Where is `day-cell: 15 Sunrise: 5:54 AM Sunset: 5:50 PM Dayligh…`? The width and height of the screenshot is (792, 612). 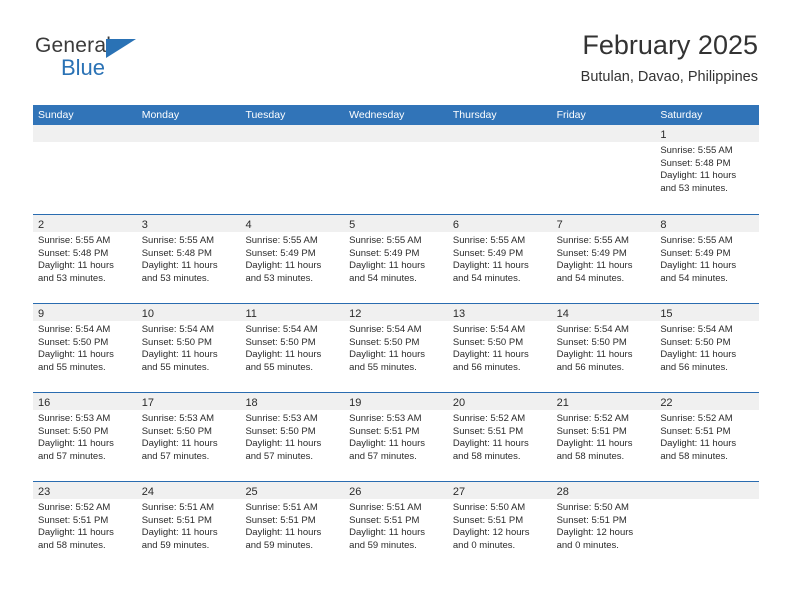 day-cell: 15 Sunrise: 5:54 AM Sunset: 5:50 PM Dayligh… is located at coordinates (707, 348).